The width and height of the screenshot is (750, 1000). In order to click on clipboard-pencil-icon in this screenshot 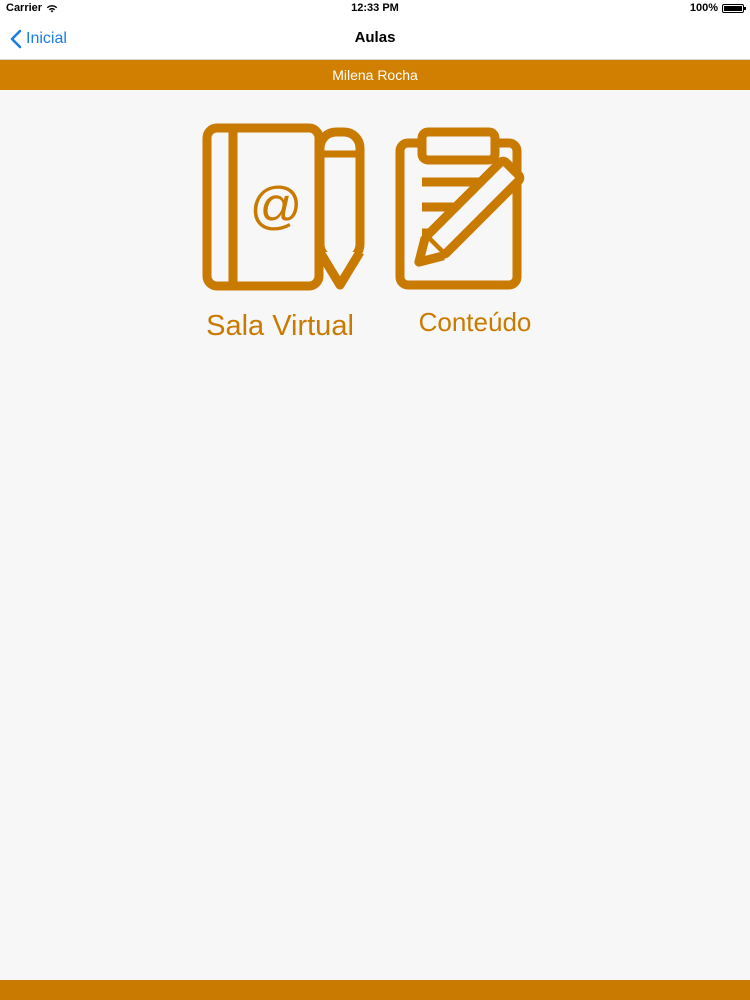, I will do `click(460, 208)`.